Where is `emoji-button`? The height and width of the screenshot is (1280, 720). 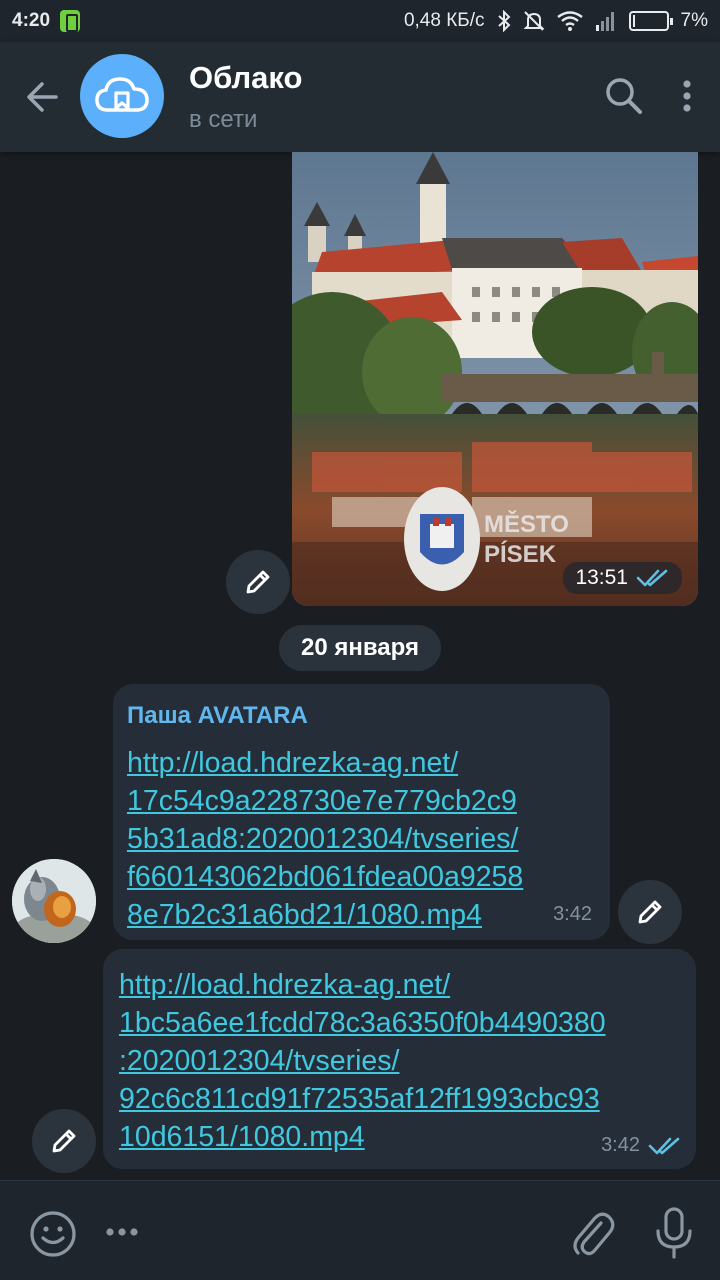 emoji-button is located at coordinates (53, 1234).